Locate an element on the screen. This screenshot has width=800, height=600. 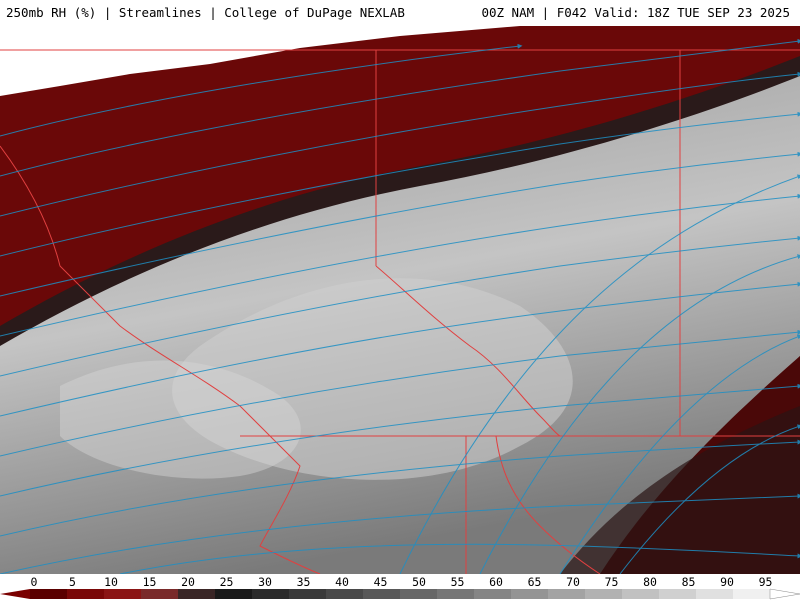
colorbar-tick-label: 0 is located at coordinates (34, 582).